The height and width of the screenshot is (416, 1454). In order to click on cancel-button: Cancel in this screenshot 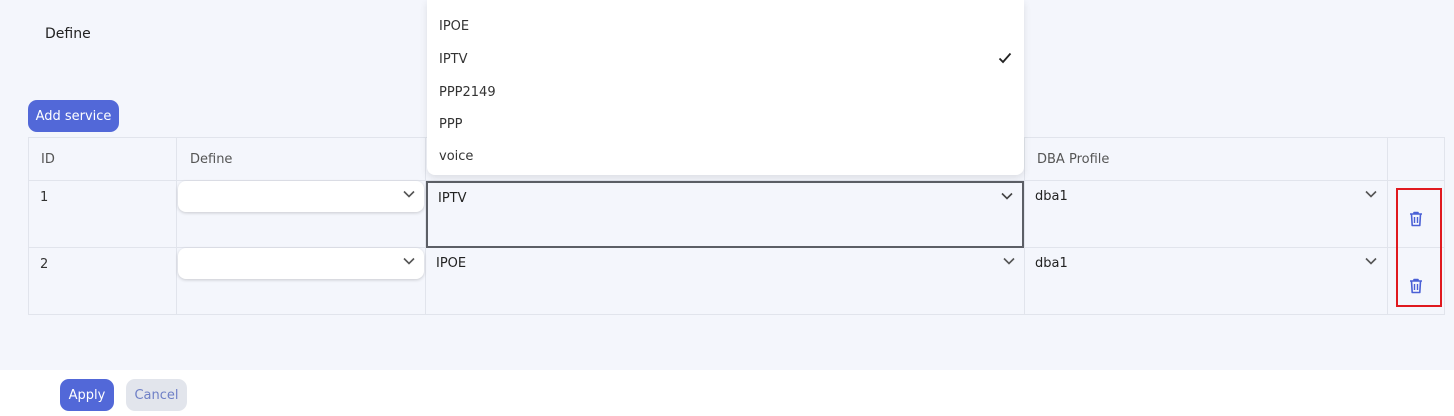, I will do `click(156, 395)`.